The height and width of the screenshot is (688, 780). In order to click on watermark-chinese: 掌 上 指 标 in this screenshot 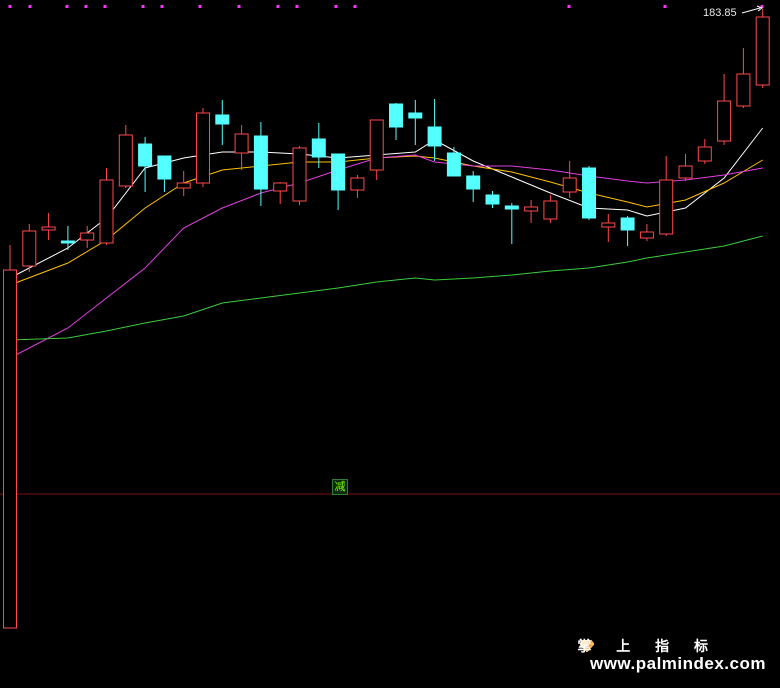, I will do `click(647, 647)`.